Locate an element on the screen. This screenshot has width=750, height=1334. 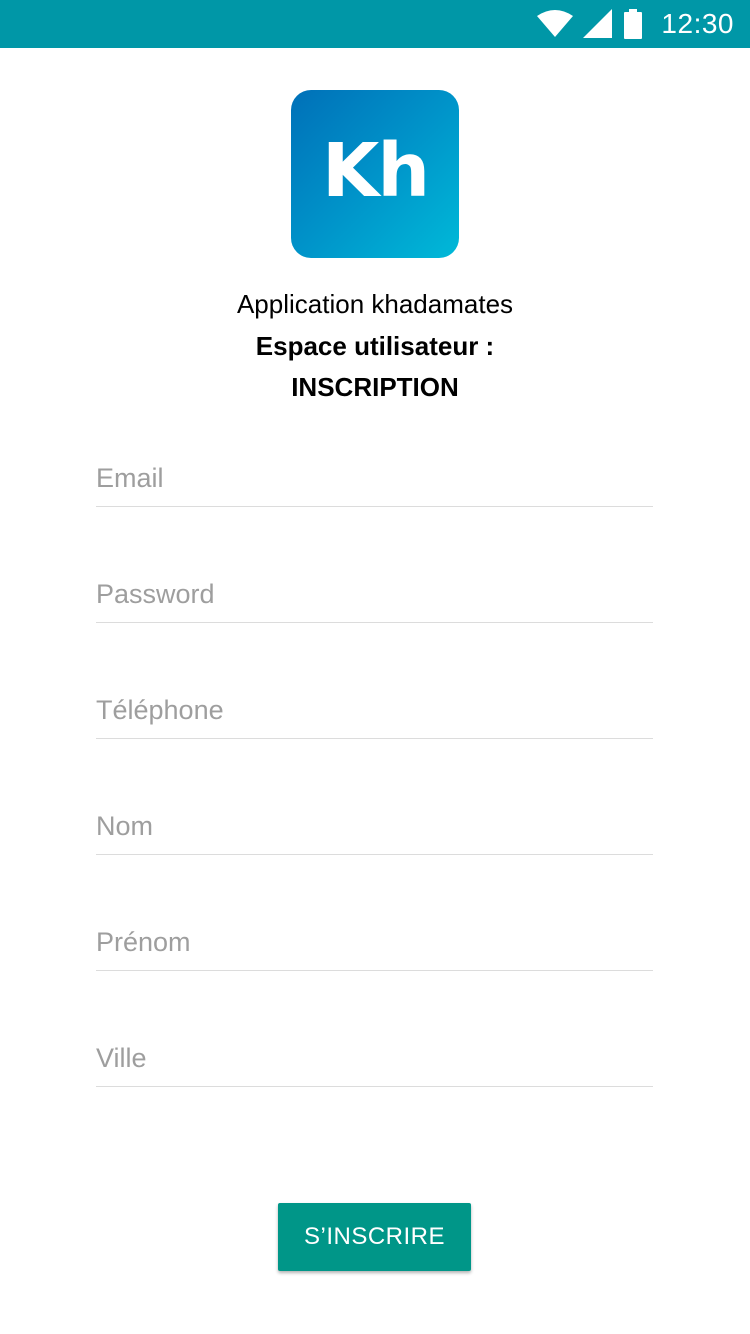
prenom-input is located at coordinates (374, 942).